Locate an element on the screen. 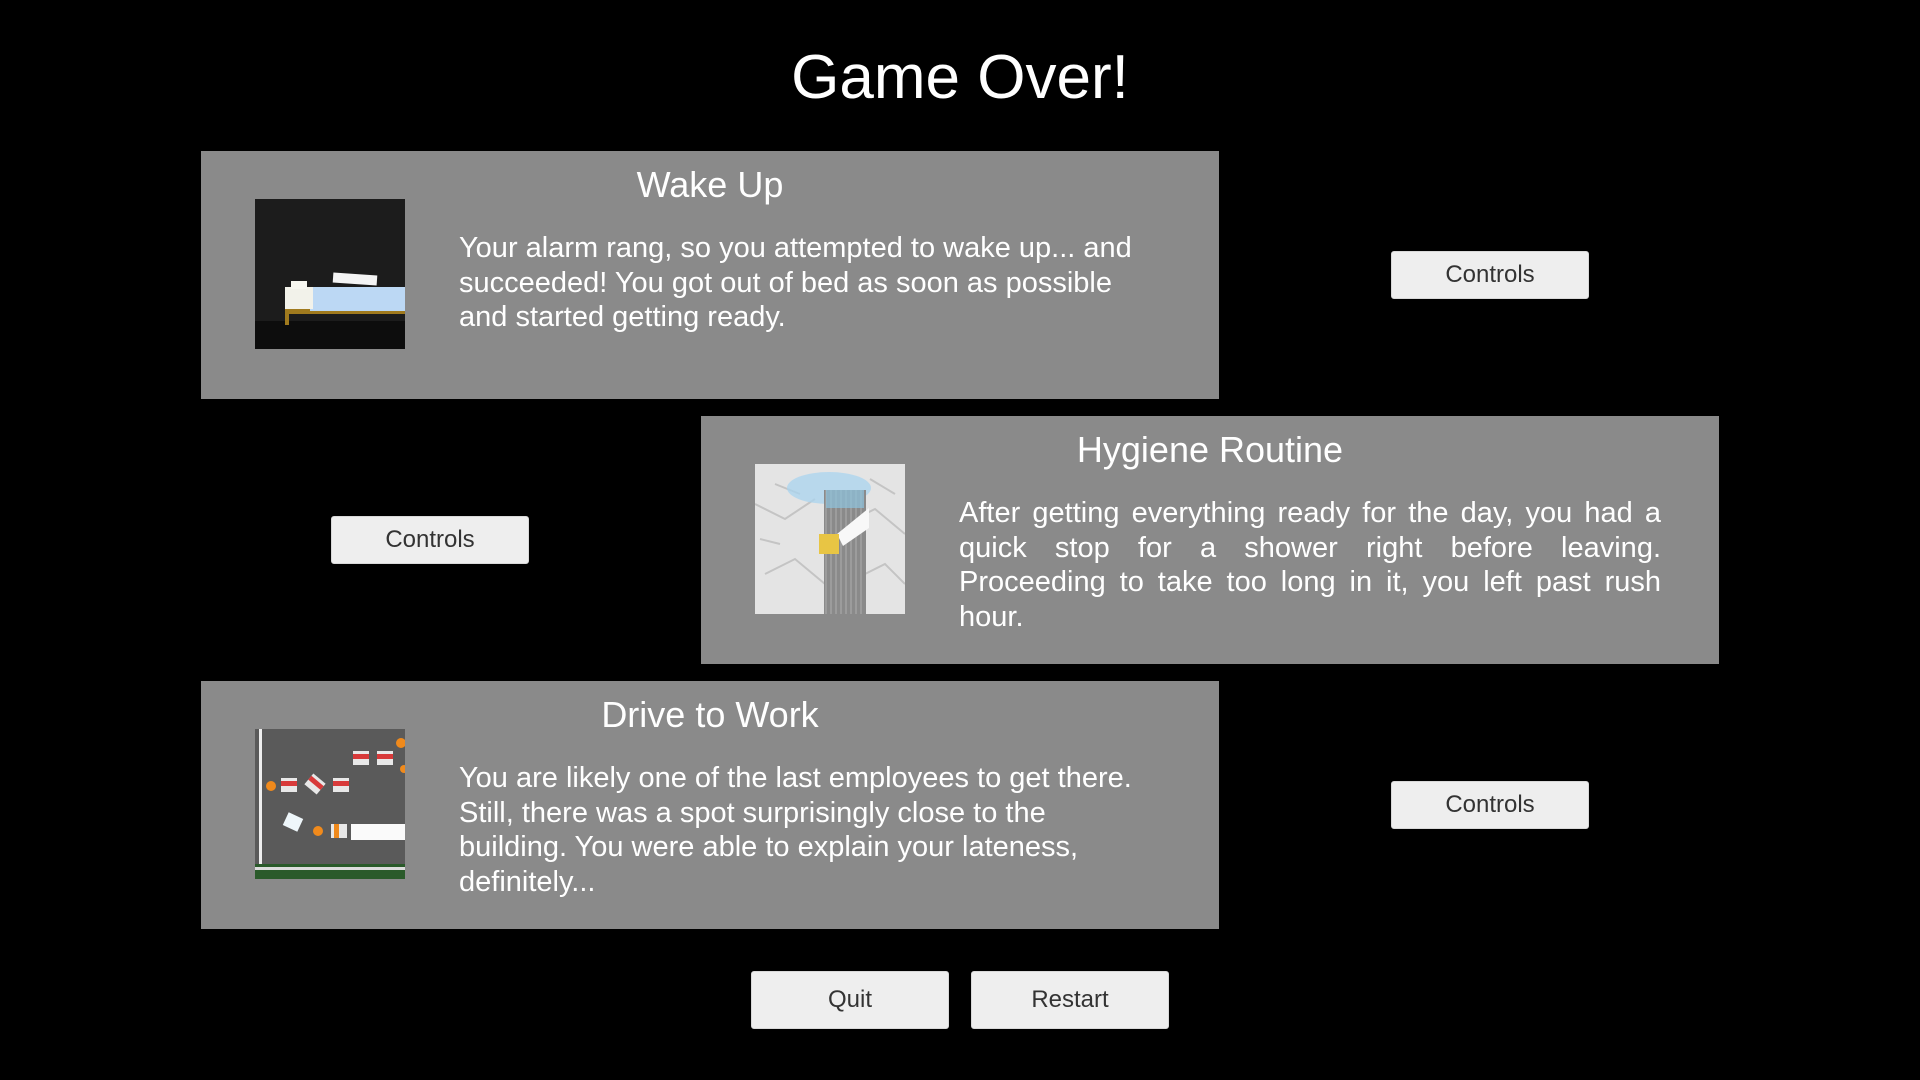  parking-lot-scene-thumbnail is located at coordinates (330, 804).